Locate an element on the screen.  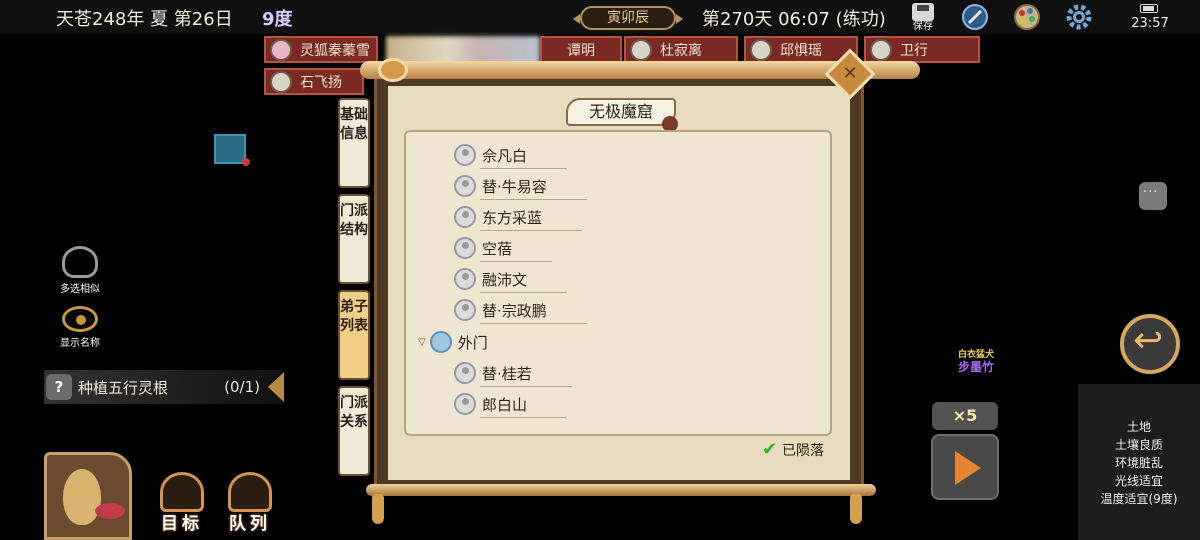
system-status: 23:57 is located at coordinates (1150, 17).